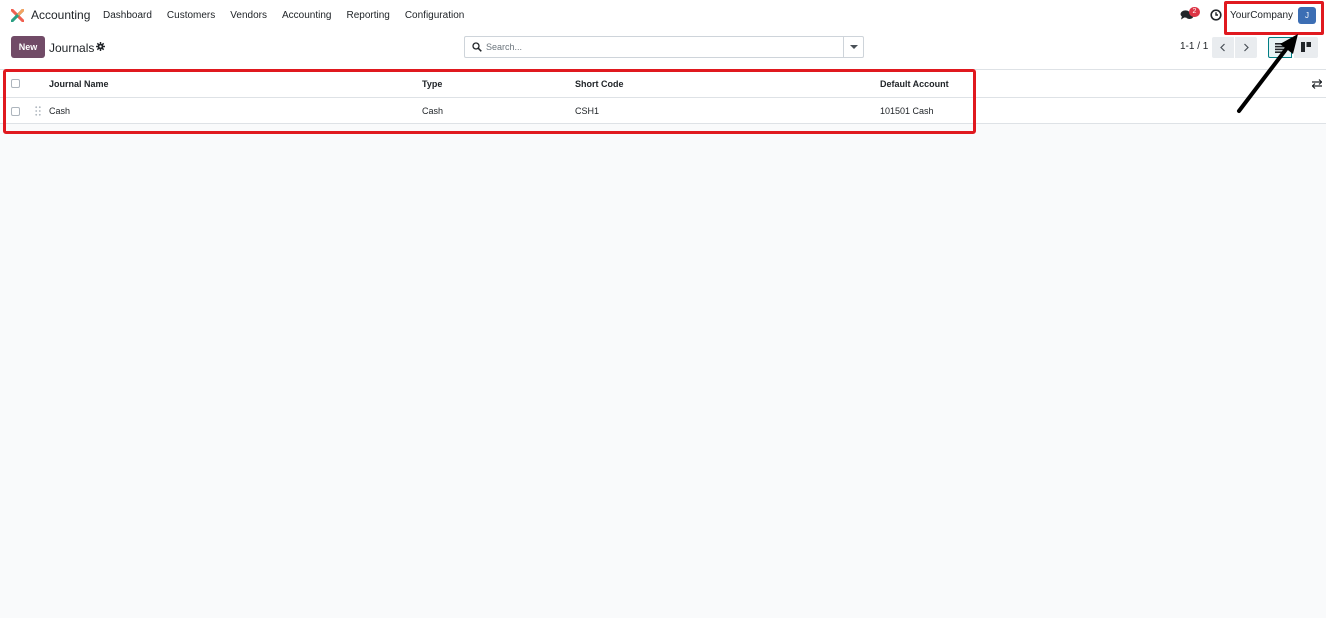  What do you see at coordinates (60, 15) in the screenshot?
I see `app-name: Accounting` at bounding box center [60, 15].